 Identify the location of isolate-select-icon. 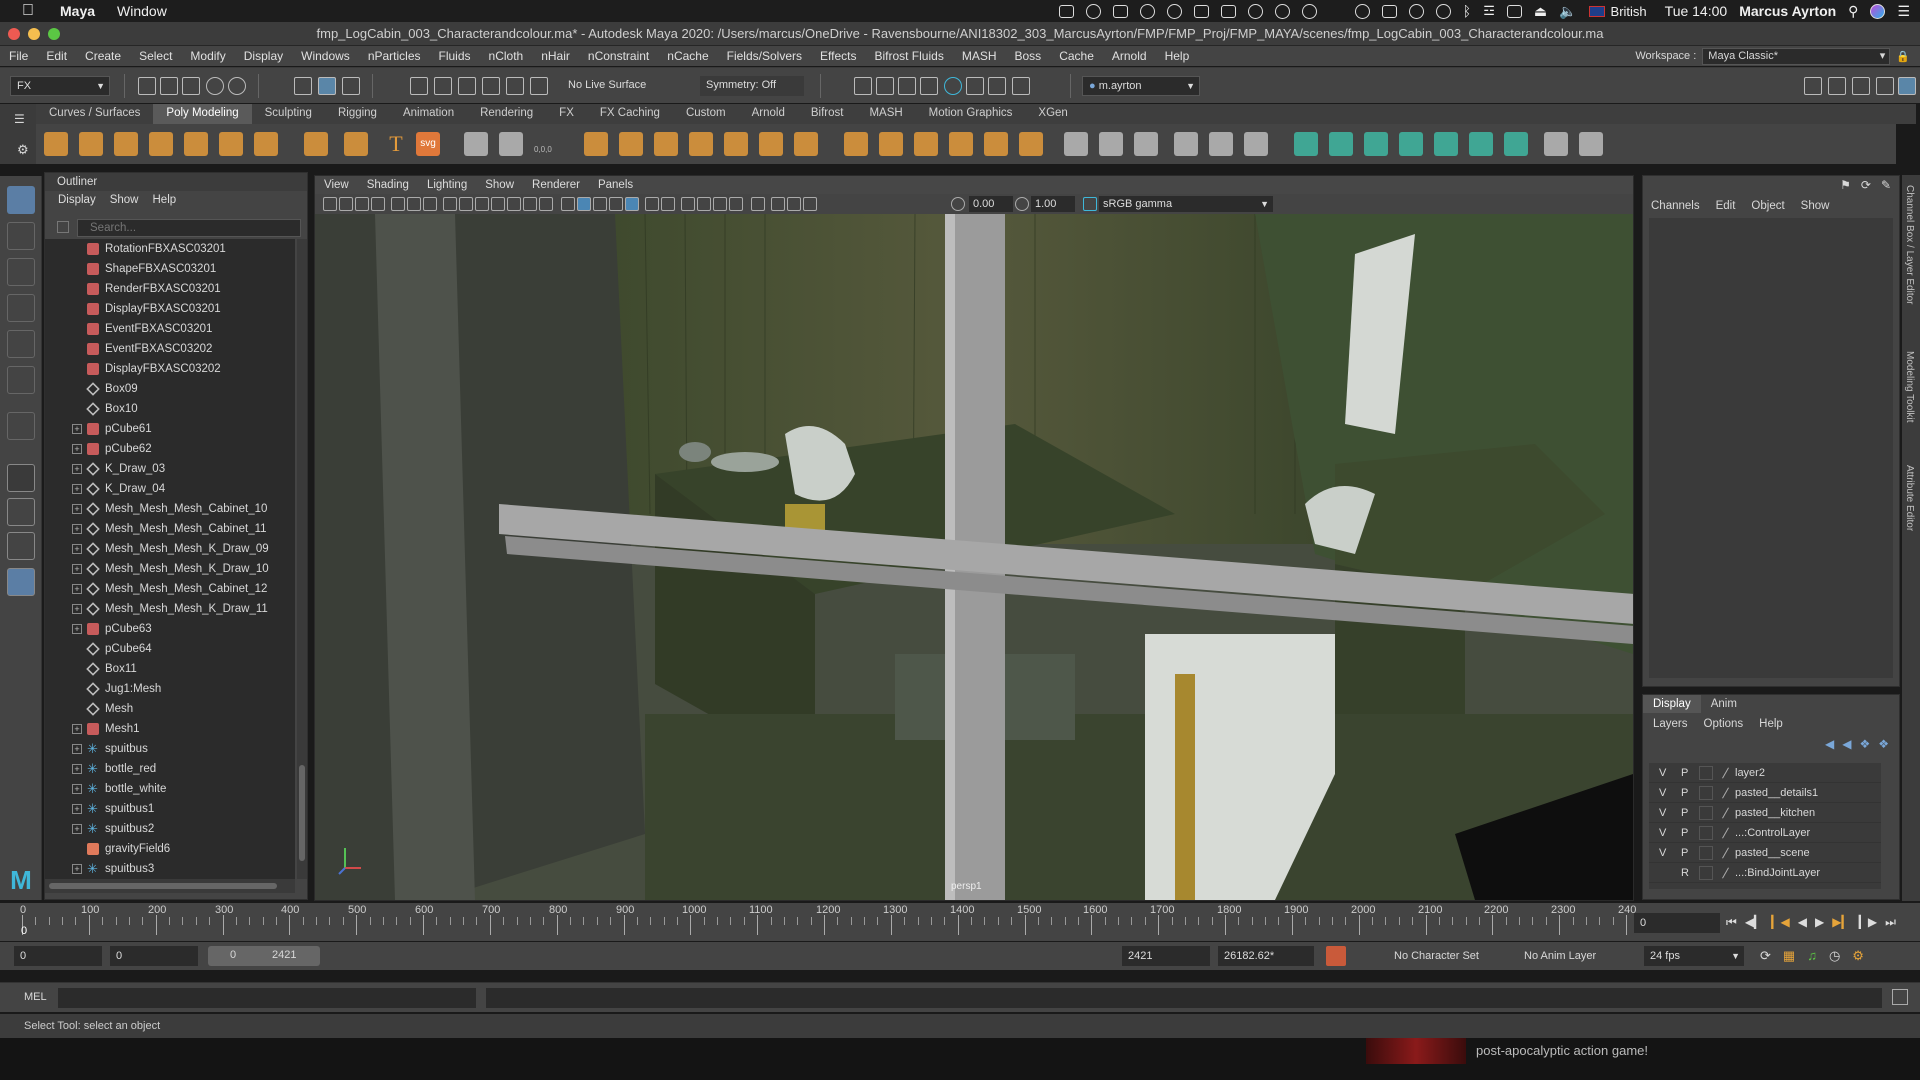
(758, 204).